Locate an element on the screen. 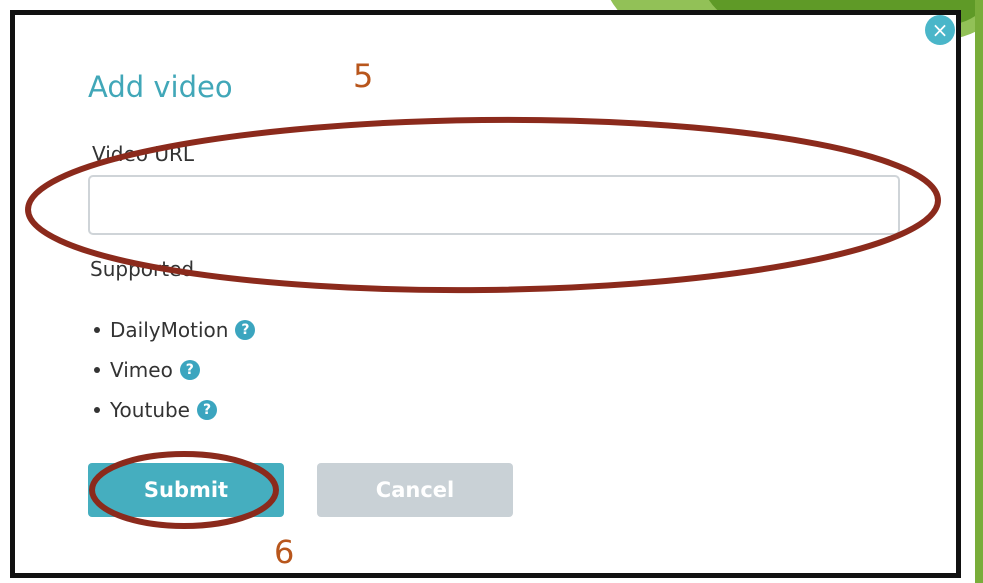  provider-name: Vimeo is located at coordinates (141, 370).